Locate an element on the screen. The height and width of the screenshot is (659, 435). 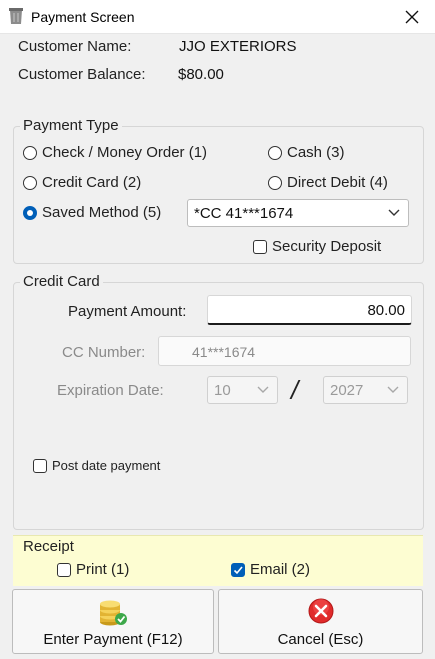
cancel-x-icon is located at coordinates (320, 611).